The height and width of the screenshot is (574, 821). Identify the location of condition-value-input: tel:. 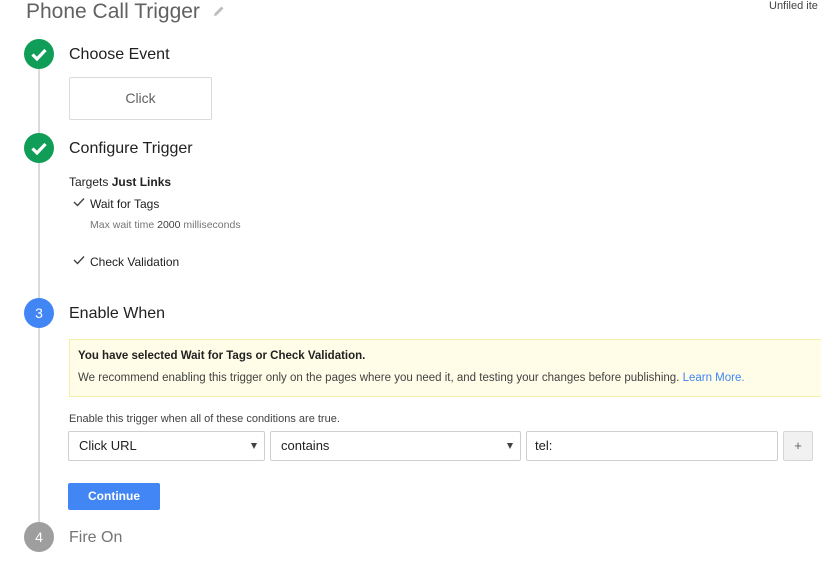
(652, 446).